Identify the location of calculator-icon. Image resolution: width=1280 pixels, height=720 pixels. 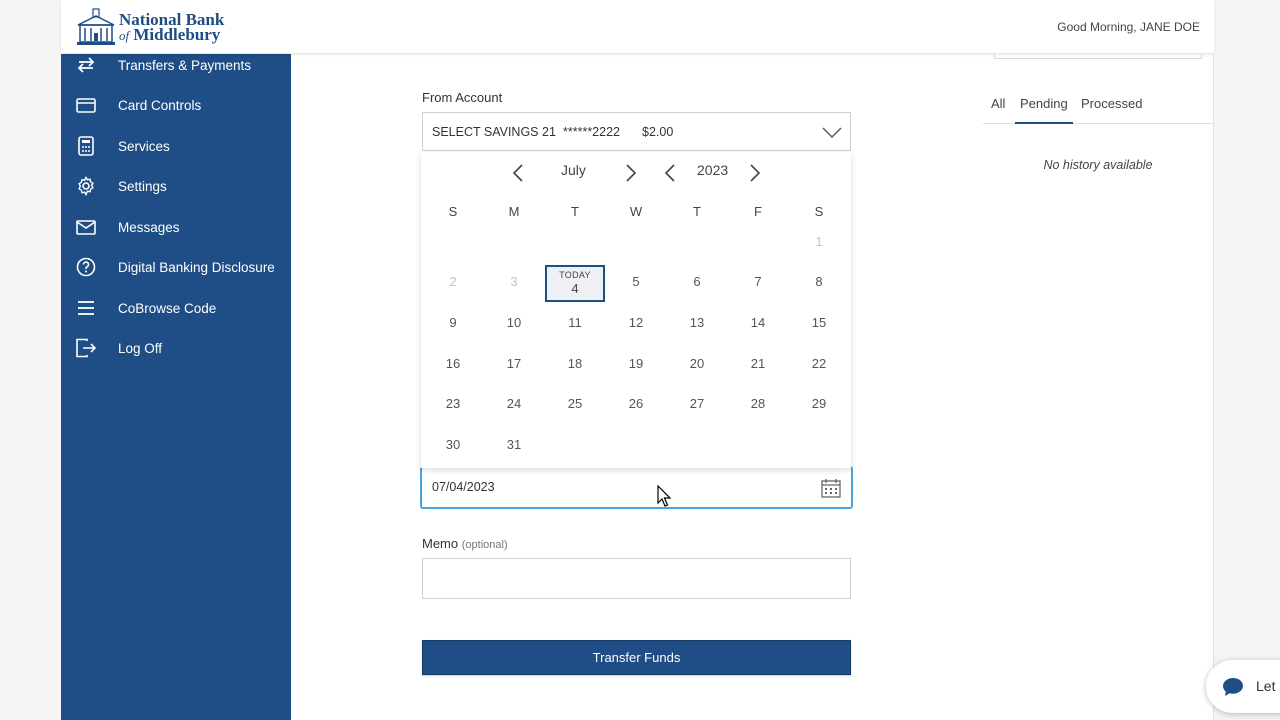
(86, 146).